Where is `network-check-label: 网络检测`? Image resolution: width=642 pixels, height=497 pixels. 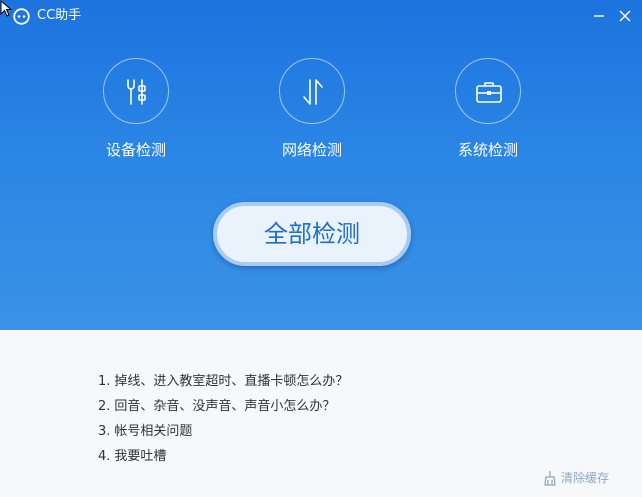
network-check-label: 网络检测 is located at coordinates (312, 150).